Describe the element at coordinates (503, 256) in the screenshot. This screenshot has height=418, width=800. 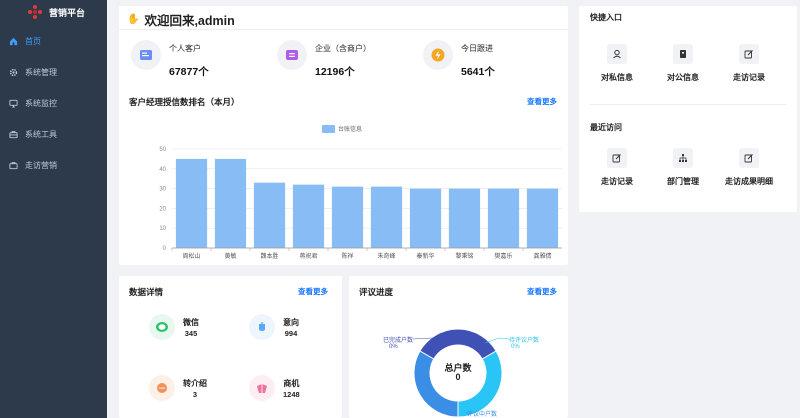
I see `x-tick-label: 樊嘉乐` at that location.